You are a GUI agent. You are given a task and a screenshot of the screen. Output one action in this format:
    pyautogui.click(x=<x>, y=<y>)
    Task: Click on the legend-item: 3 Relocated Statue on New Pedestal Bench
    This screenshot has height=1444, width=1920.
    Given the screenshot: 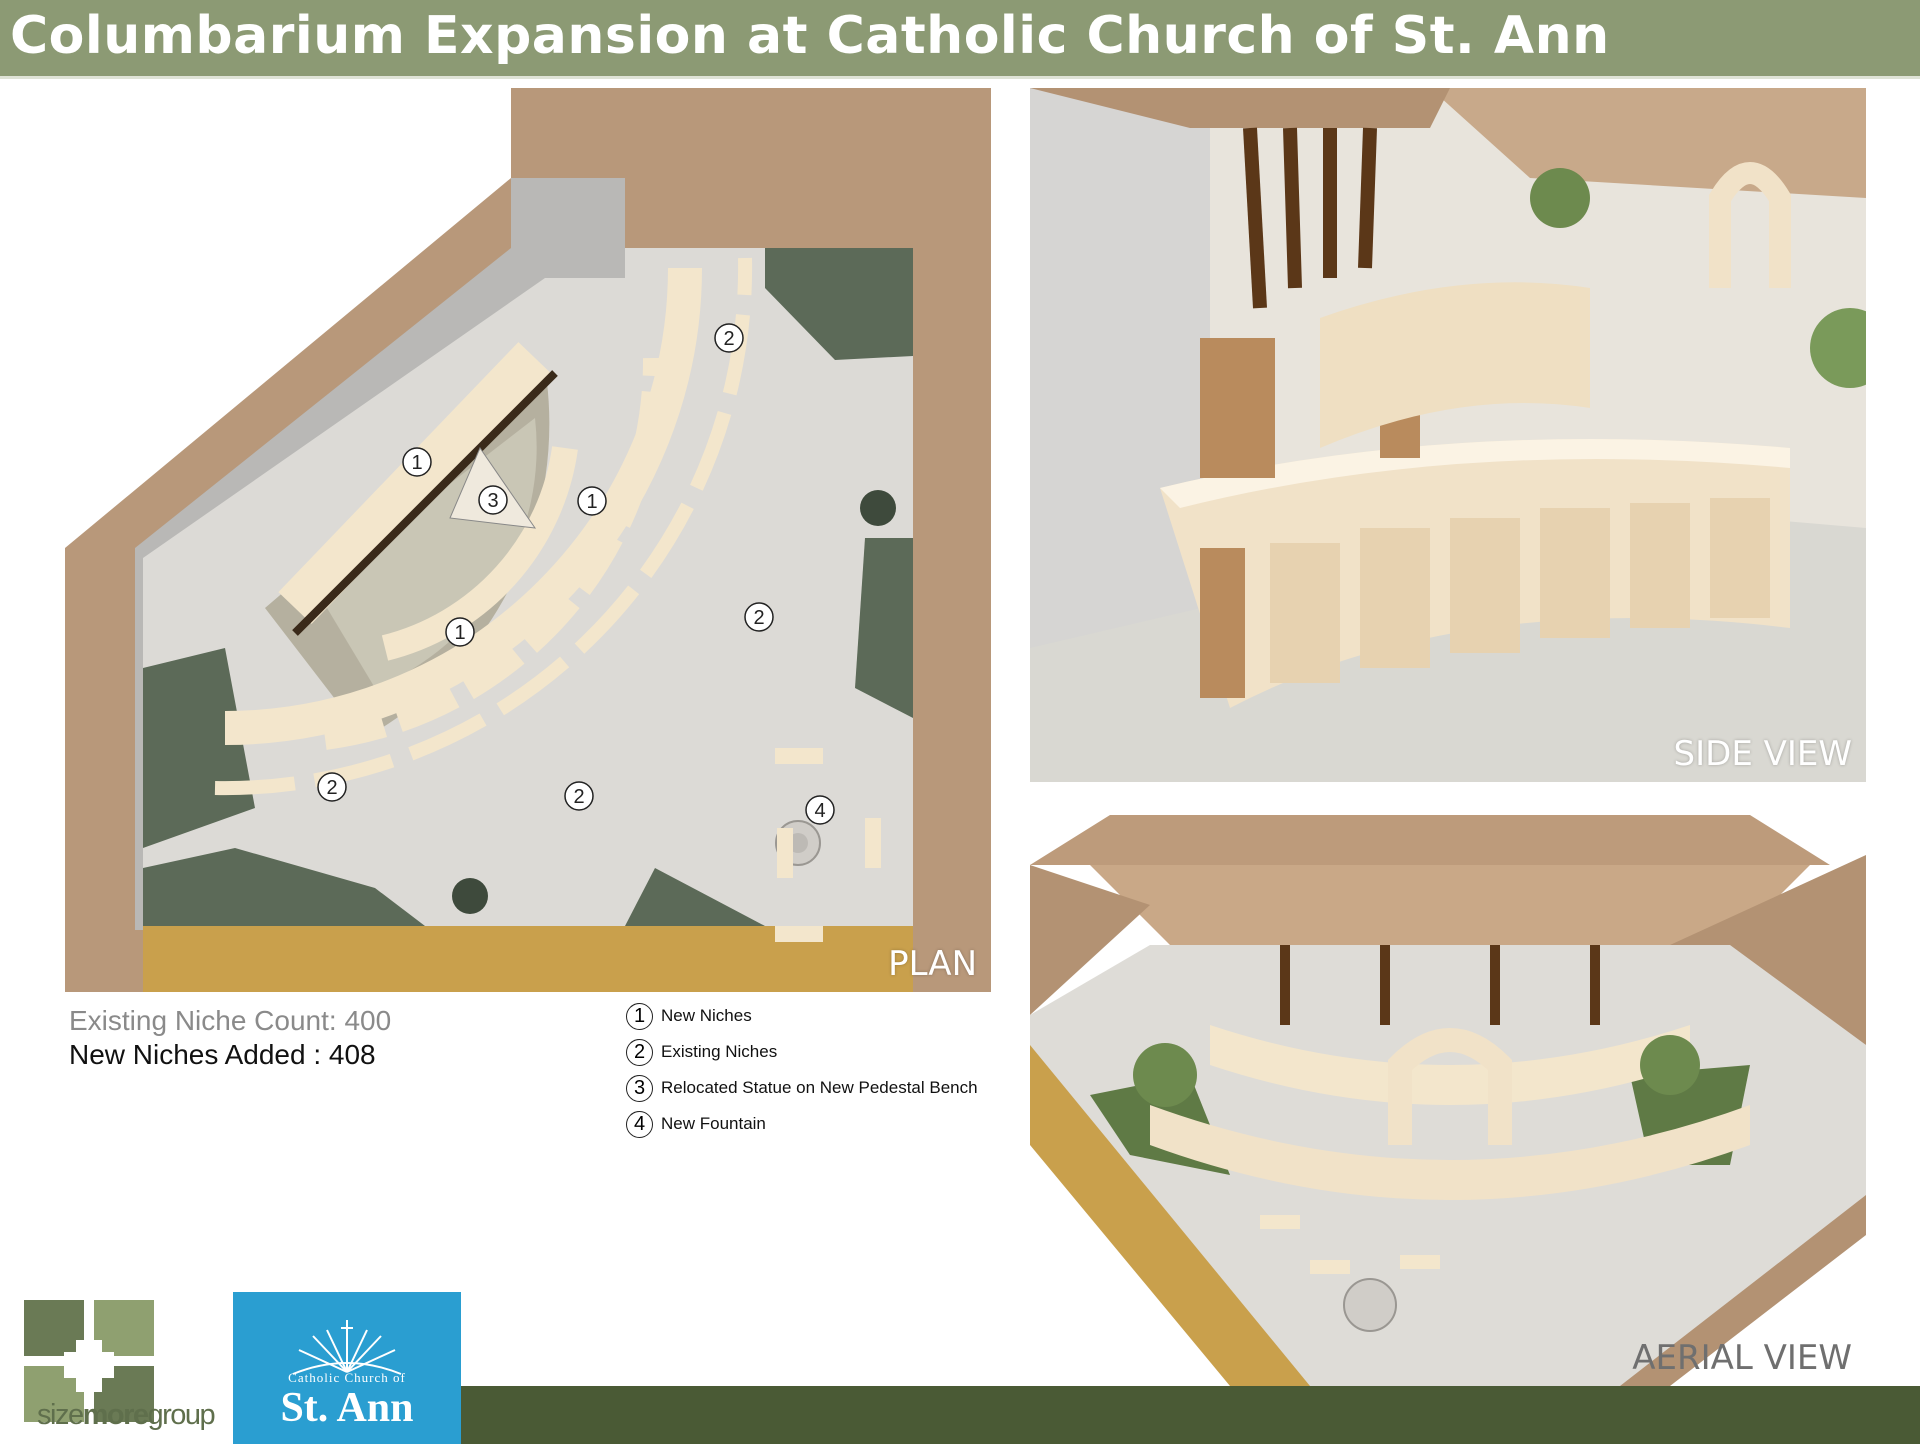 What is the action you would take?
    pyautogui.click(x=802, y=1088)
    